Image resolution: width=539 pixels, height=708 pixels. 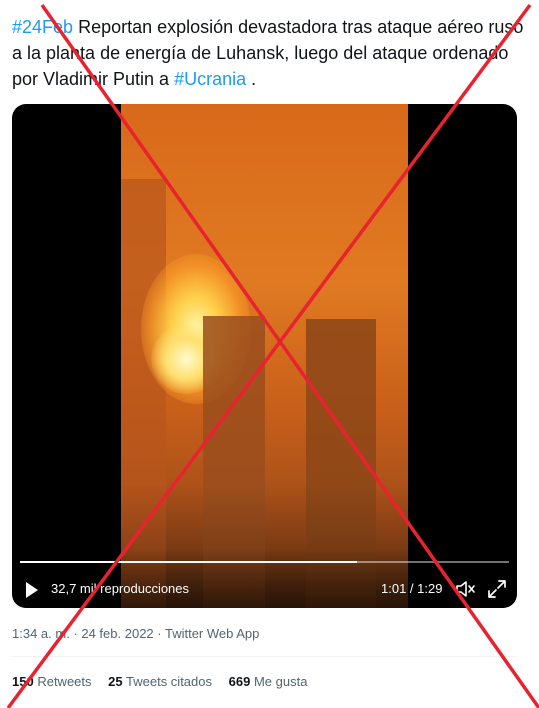 I want to click on retweets-count: 150, so click(x=23, y=681).